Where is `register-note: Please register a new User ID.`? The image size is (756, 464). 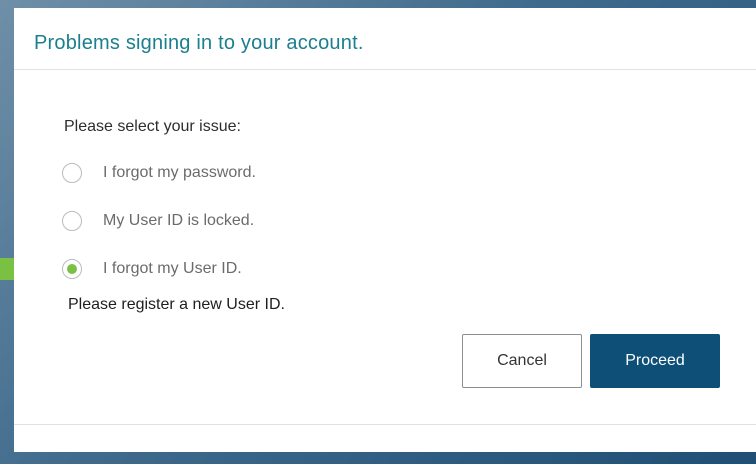 register-note: Please register a new User ID. is located at coordinates (176, 304).